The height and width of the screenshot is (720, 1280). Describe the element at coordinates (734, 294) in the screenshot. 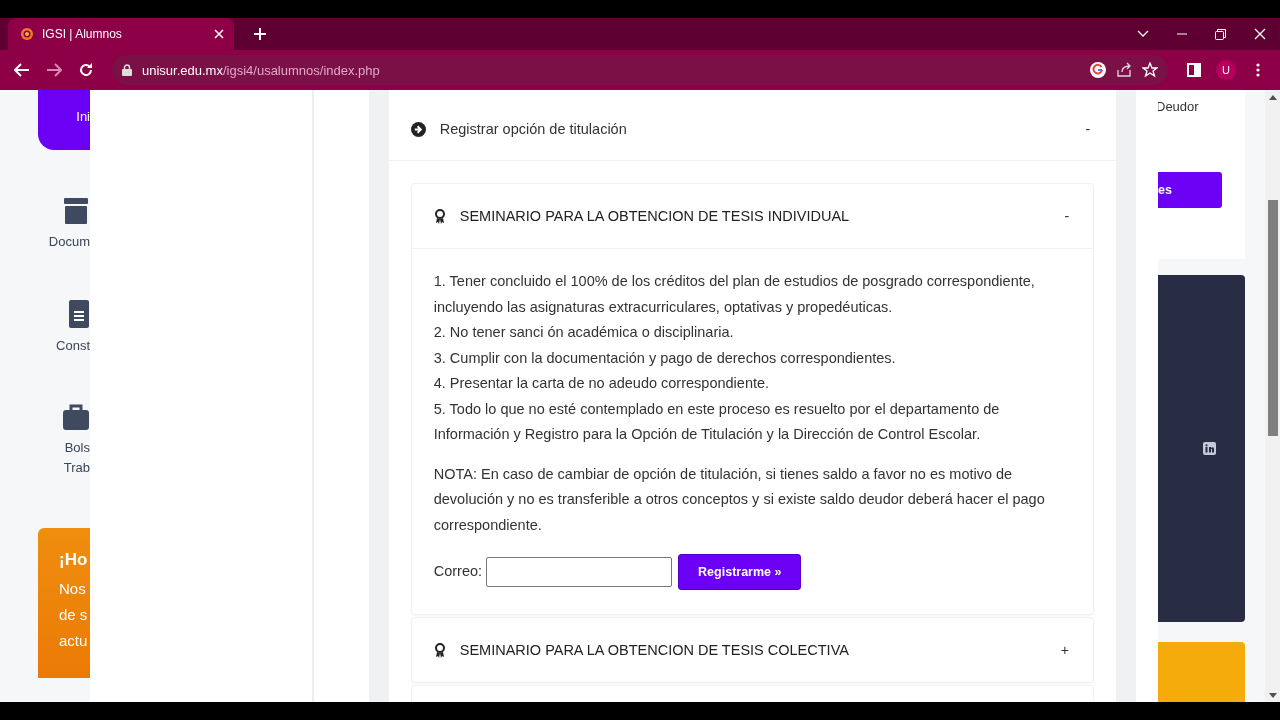

I see `requirement-text: 1. Tener concluido el 100% de los créditos del plan de estudios de posgrado correspondiente, incluyendo las asignaturas extracurriculares, optativas y propedéuticas.` at that location.